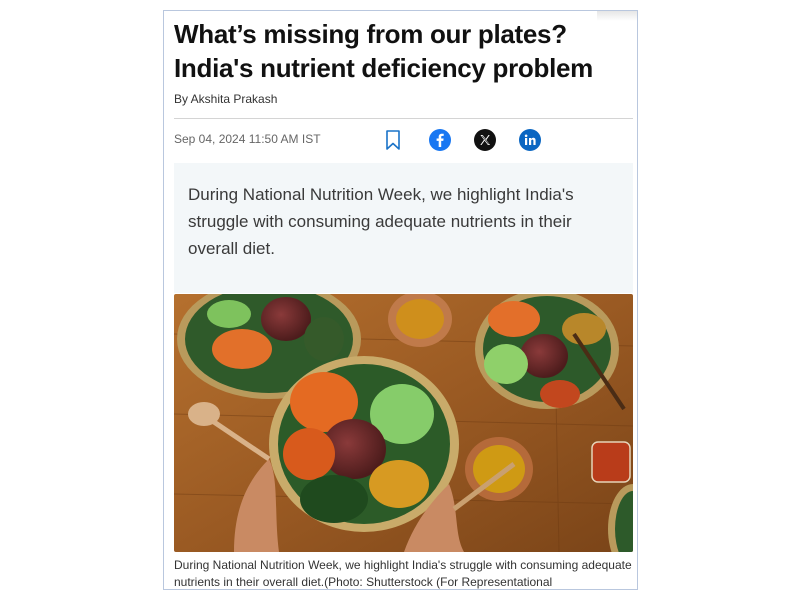  I want to click on bookmark-icon, so click(393, 140).